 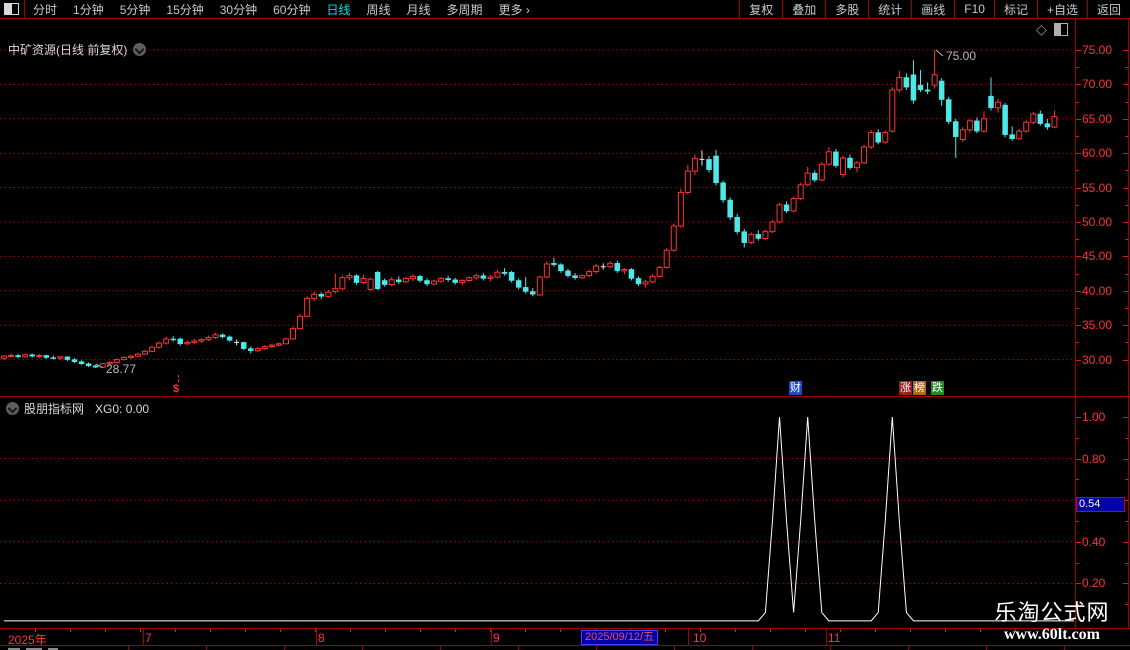 What do you see at coordinates (1097, 50) in the screenshot?
I see `price-label: 75.00` at bounding box center [1097, 50].